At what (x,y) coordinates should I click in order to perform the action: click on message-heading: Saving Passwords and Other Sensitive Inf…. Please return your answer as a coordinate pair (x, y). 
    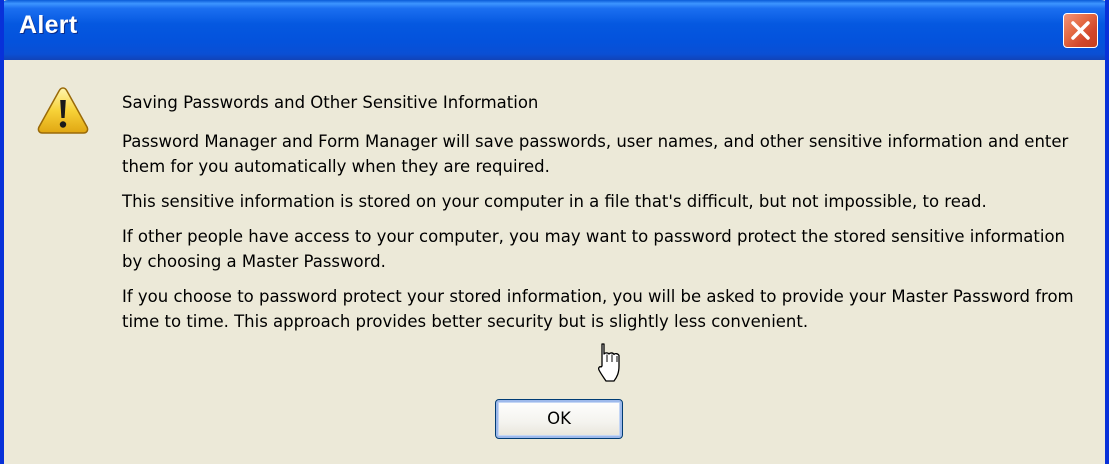
    Looking at the image, I should click on (330, 102).